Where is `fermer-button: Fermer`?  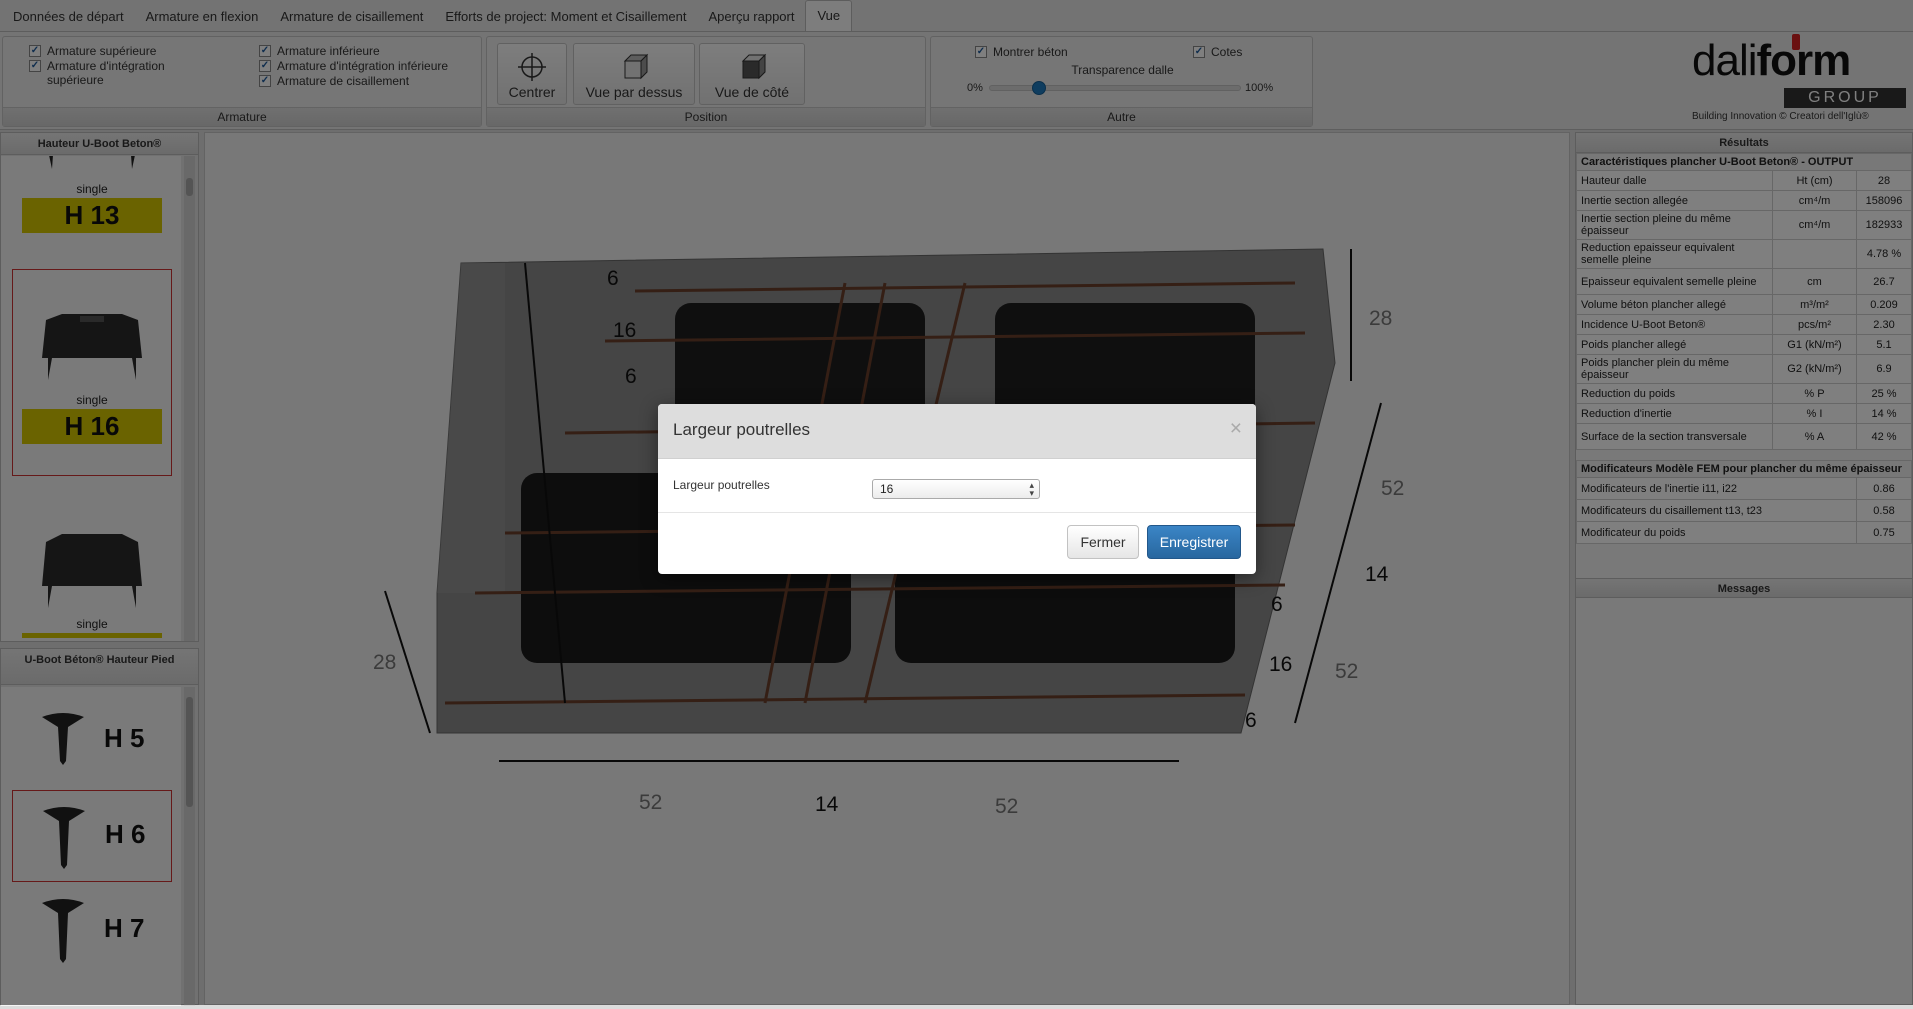 fermer-button: Fermer is located at coordinates (1103, 542).